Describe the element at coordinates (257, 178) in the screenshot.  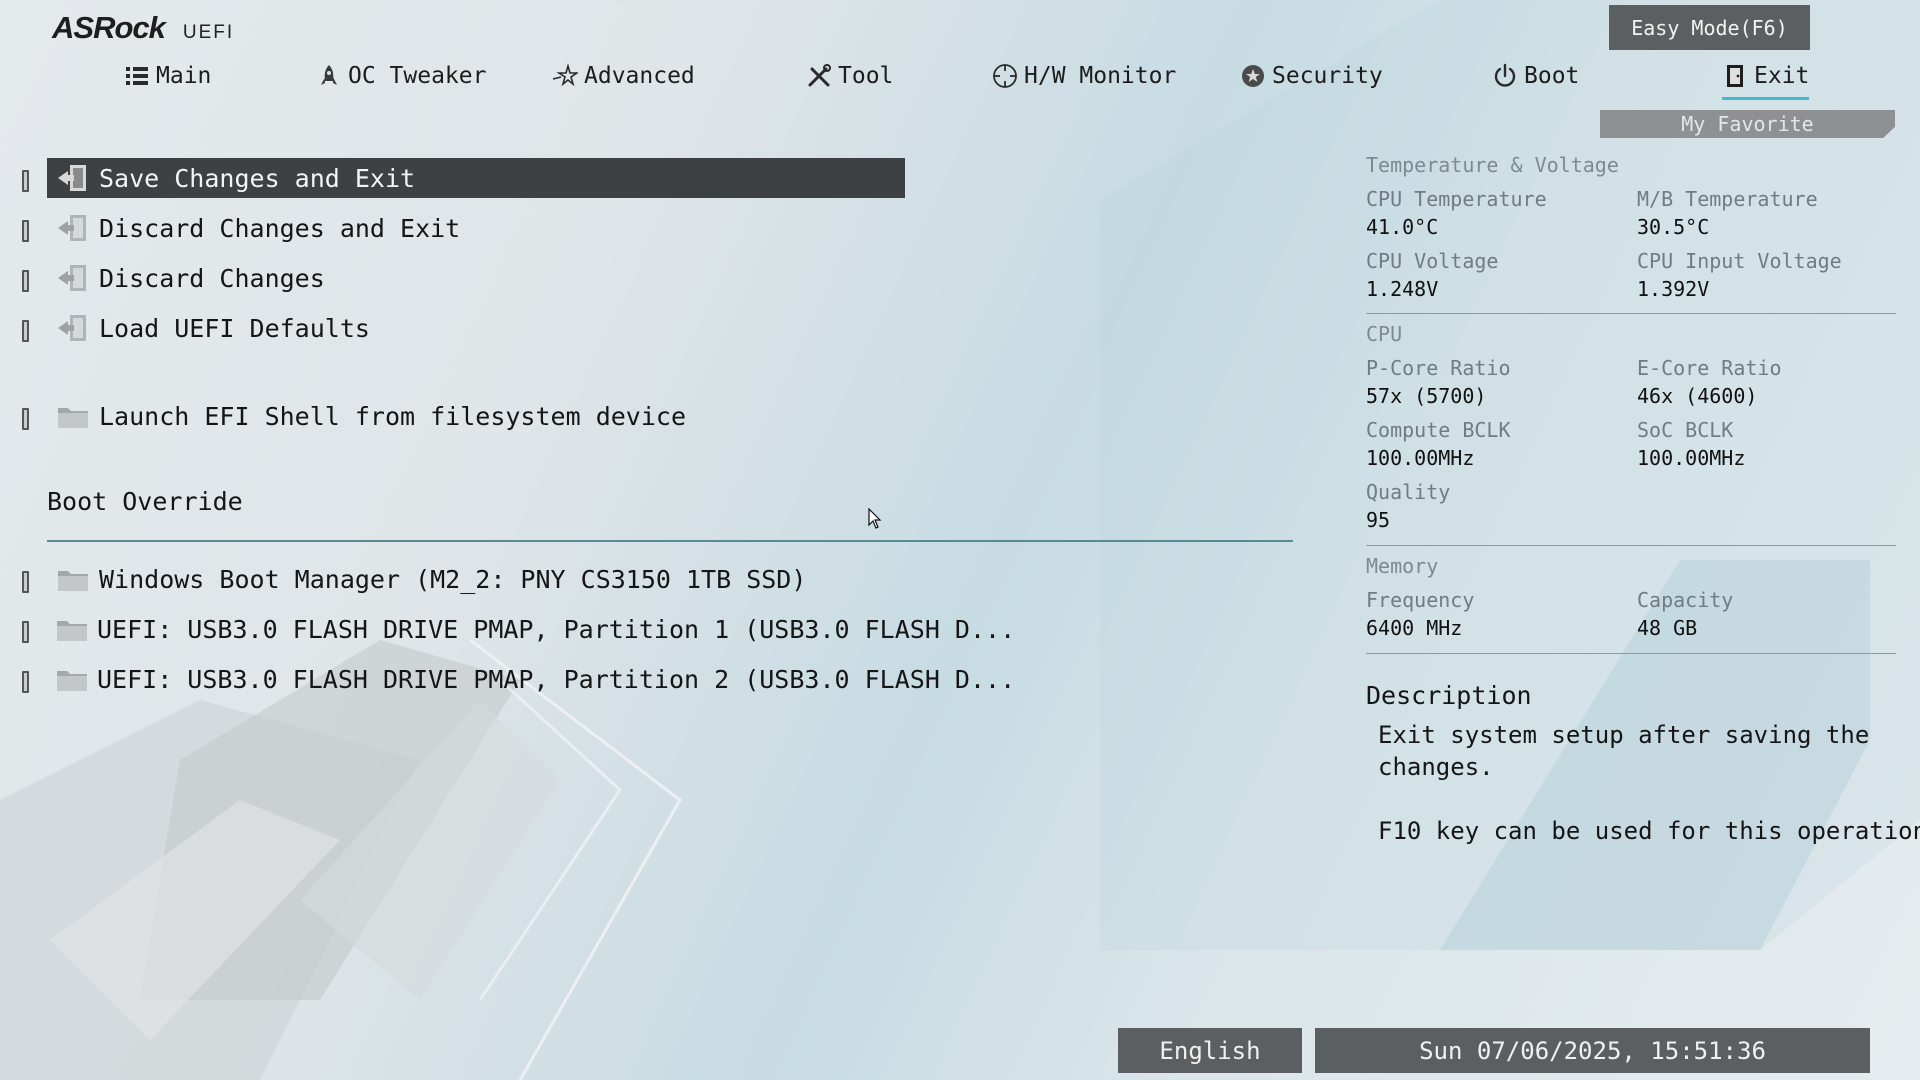
I see `menu-item-label: Save Changes and Exit` at that location.